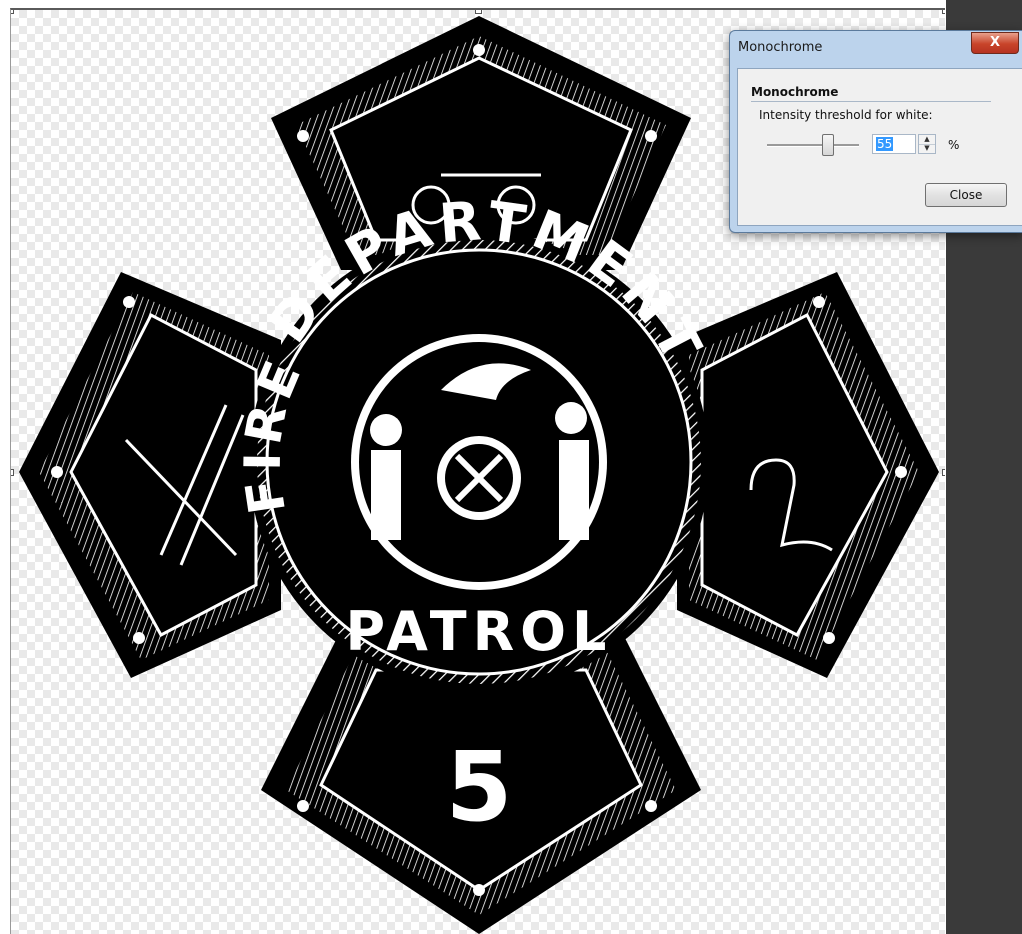 This screenshot has width=1022, height=934. What do you see at coordinates (828, 145) in the screenshot?
I see `threshold-slider-thumb` at bounding box center [828, 145].